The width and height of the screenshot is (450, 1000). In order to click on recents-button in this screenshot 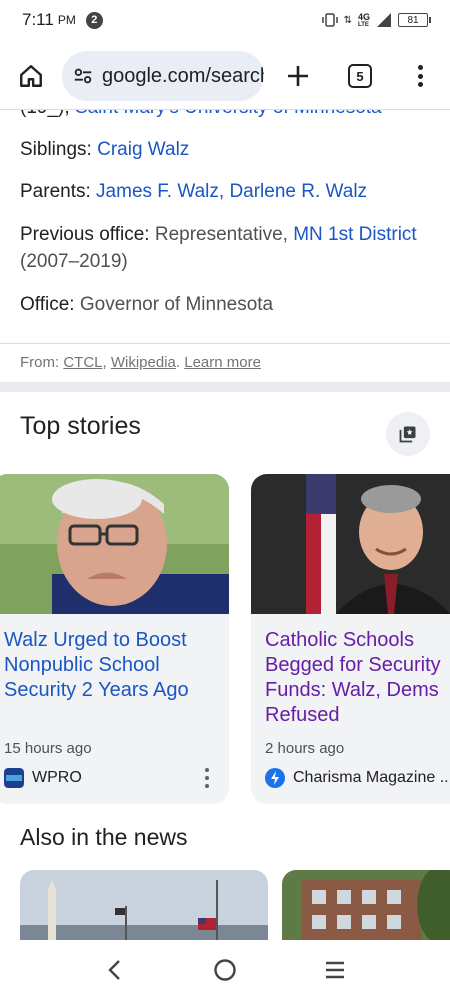, I will do `click(335, 970)`.